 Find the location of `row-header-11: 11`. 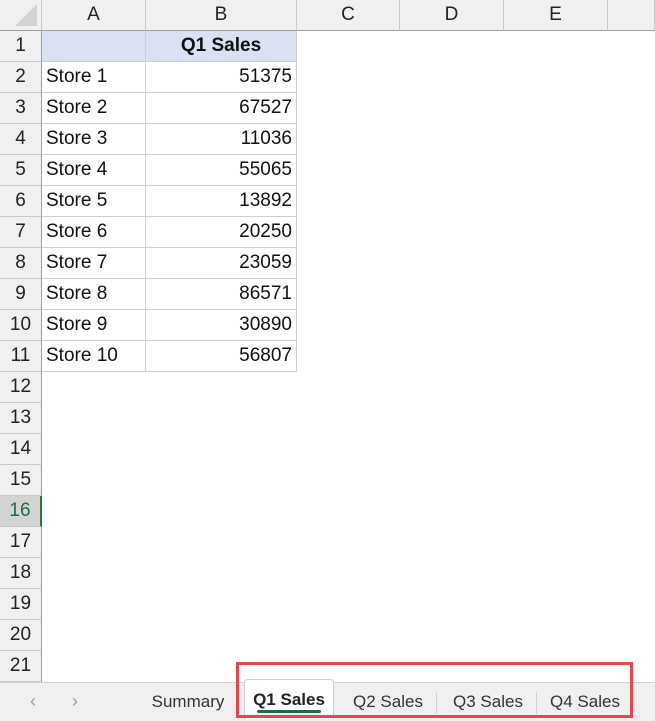

row-header-11: 11 is located at coordinates (21, 356).